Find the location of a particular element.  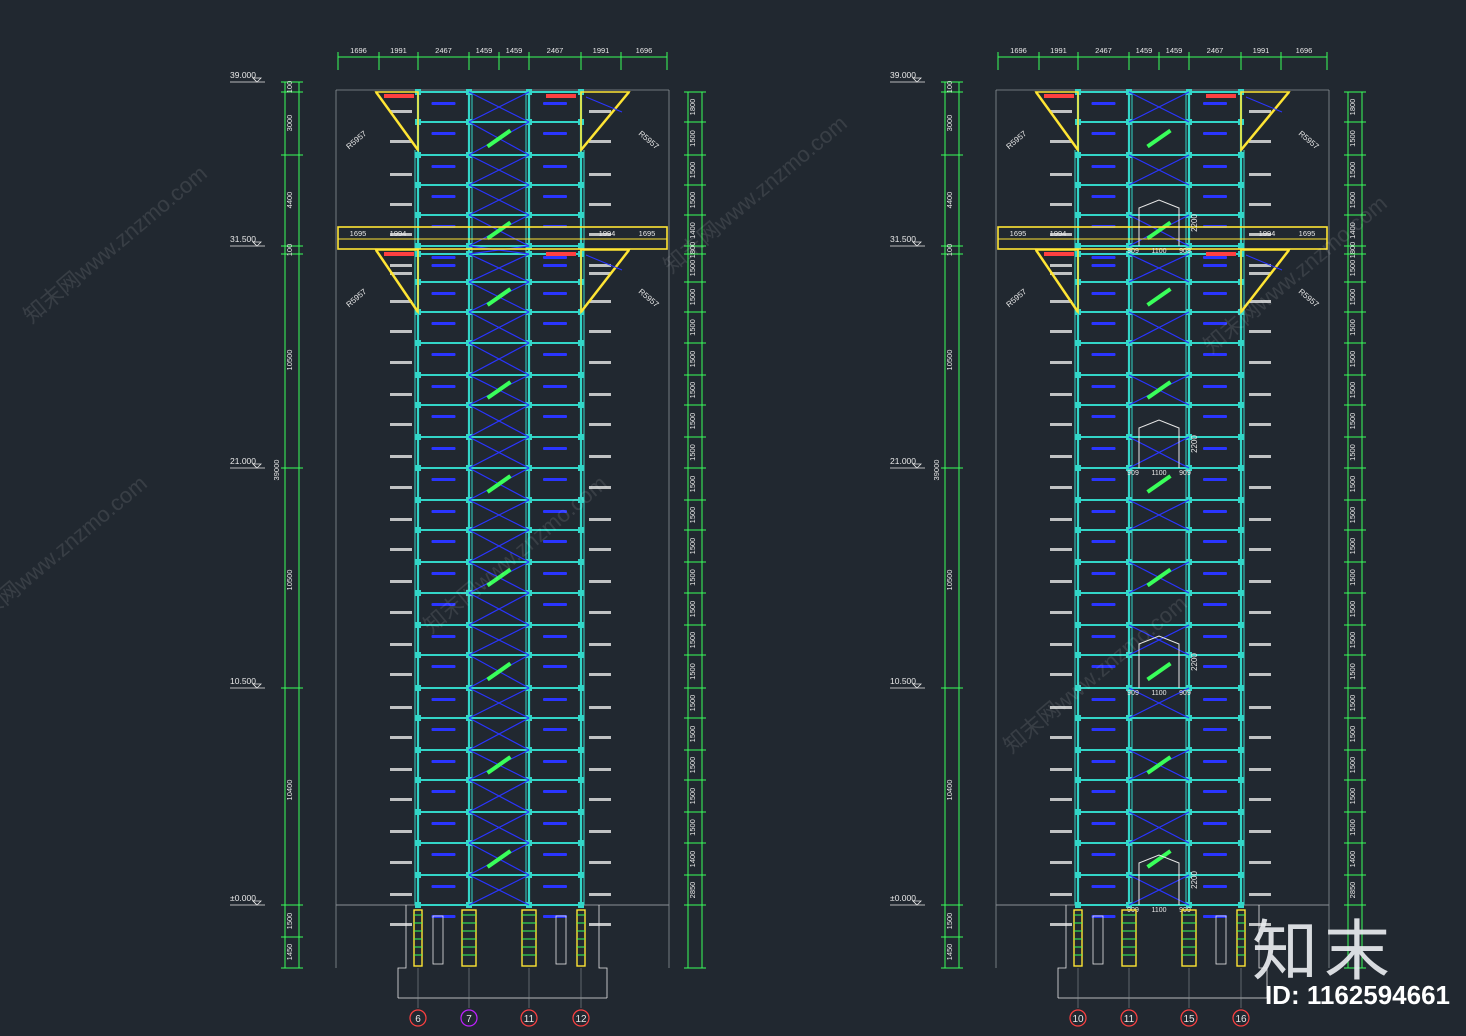

elevation-label: 21.000 is located at coordinates (243, 461).